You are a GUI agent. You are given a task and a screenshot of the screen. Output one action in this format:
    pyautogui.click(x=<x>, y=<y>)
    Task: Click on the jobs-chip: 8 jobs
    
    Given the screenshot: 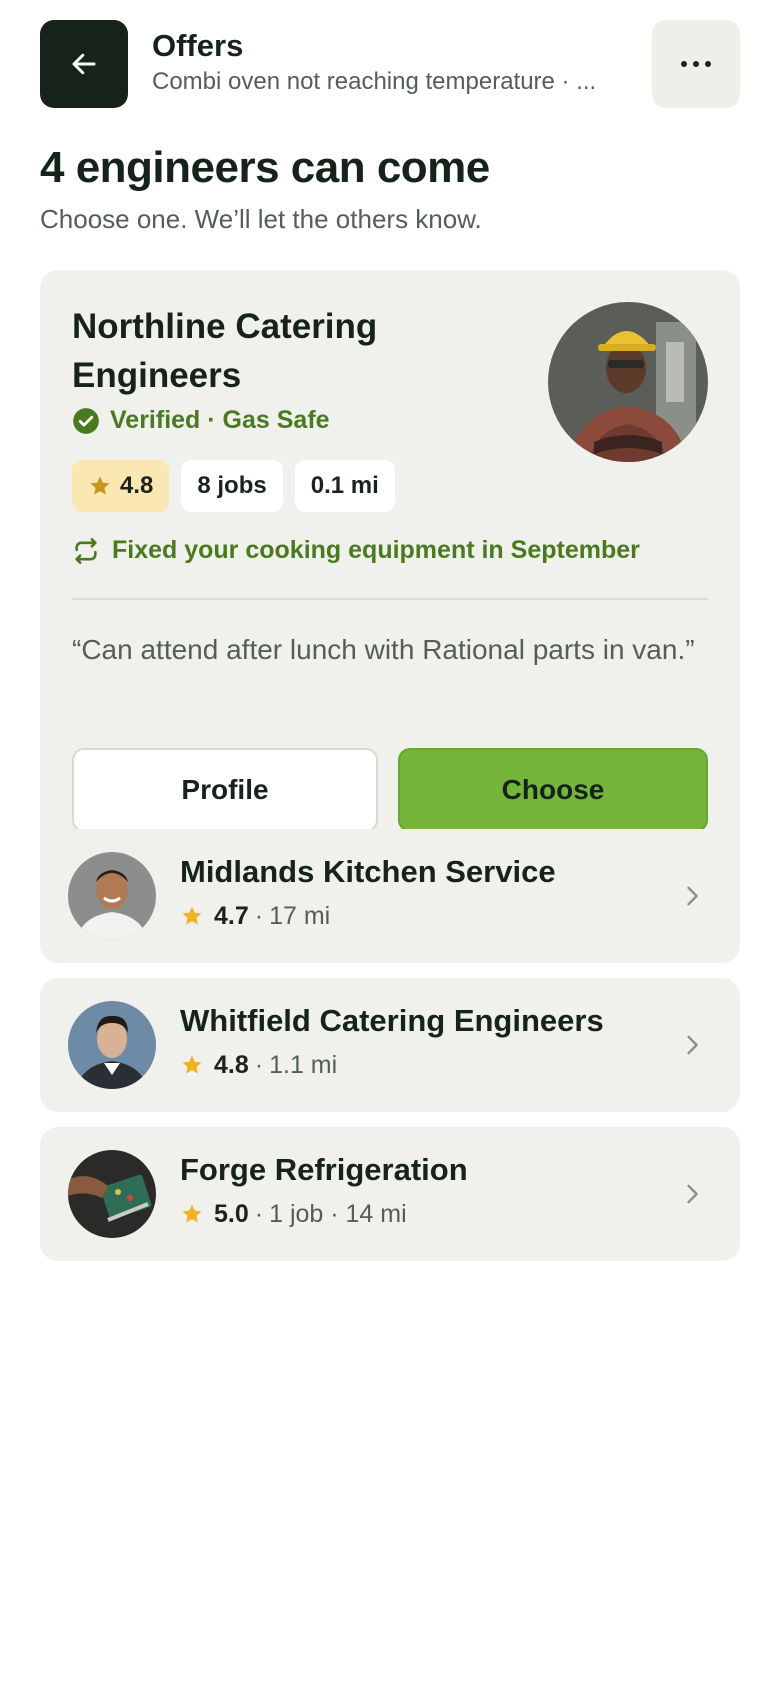 What is the action you would take?
    pyautogui.click(x=232, y=486)
    